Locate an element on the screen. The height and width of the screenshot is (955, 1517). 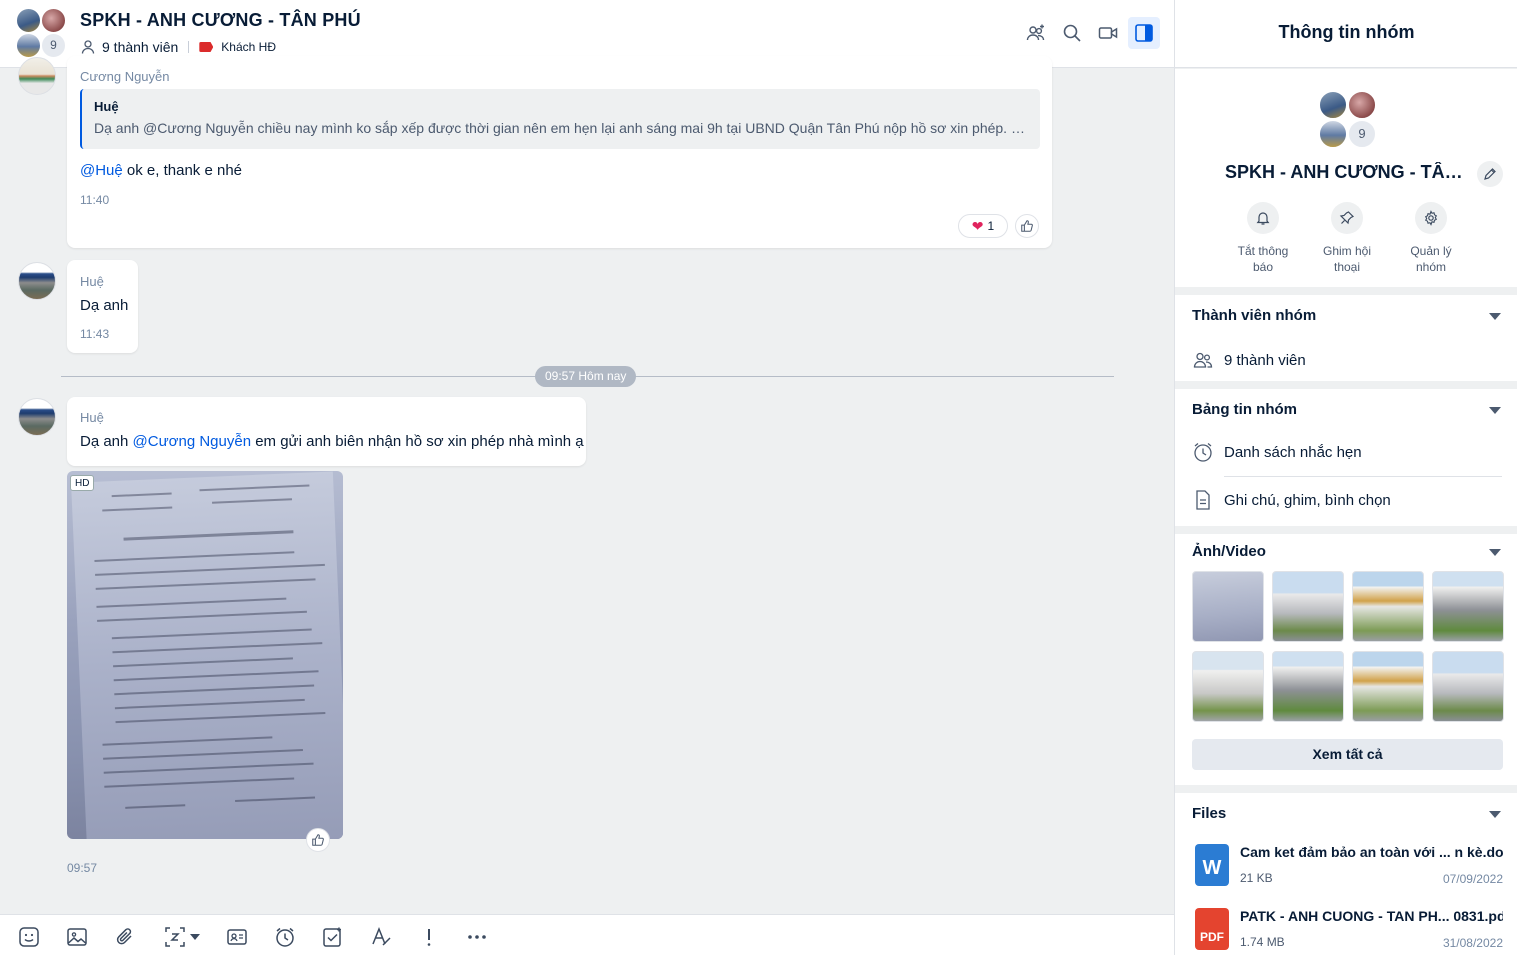
reaction-count: 1 is located at coordinates (991, 226).